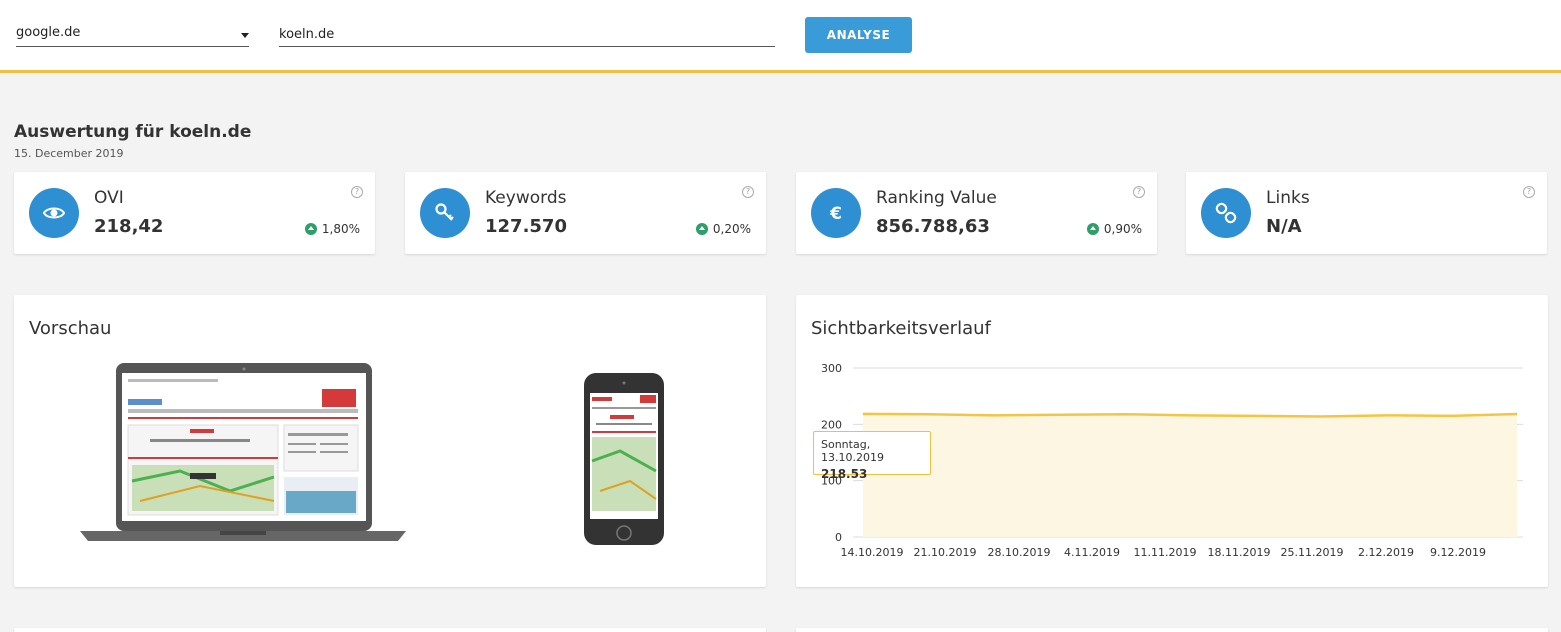 The width and height of the screenshot is (1561, 632). What do you see at coordinates (340, 229) in the screenshot?
I see `kpi-change: 1,80%` at bounding box center [340, 229].